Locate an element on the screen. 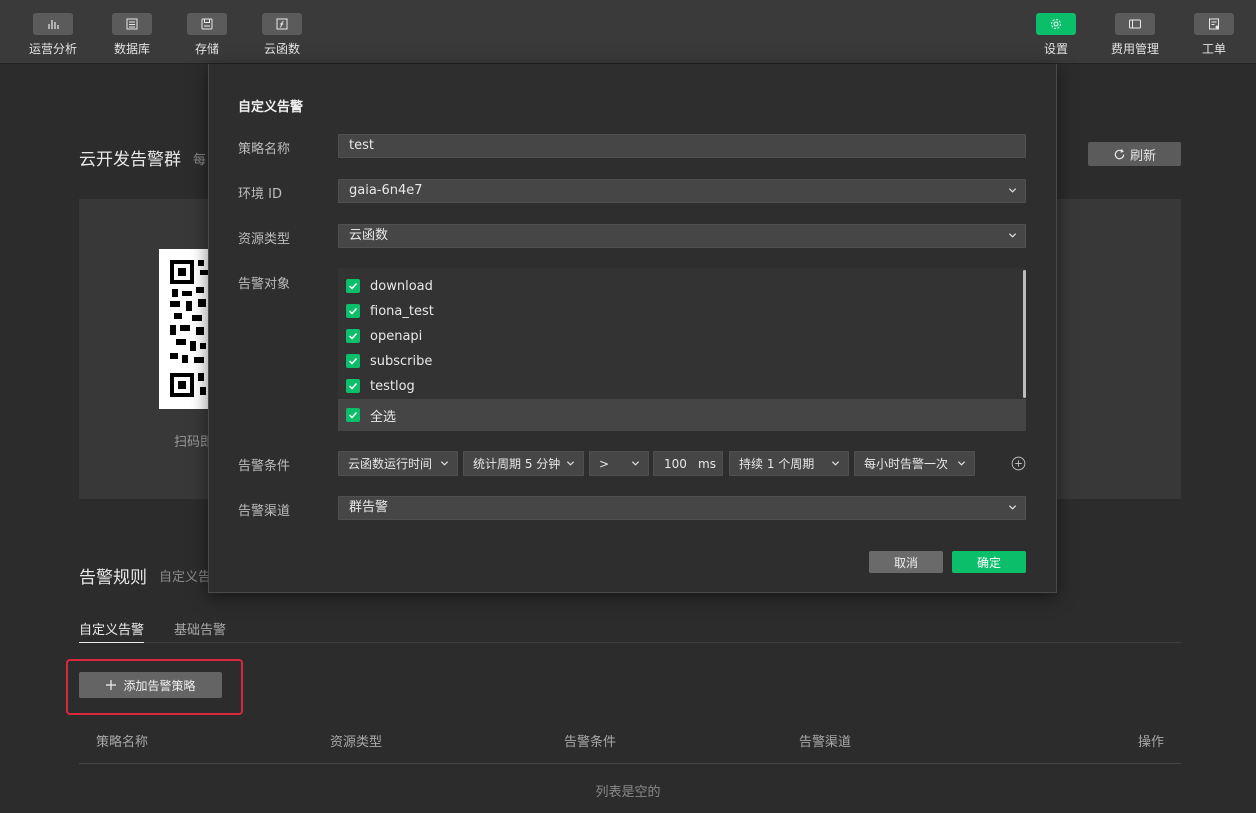  condition-period-select: 统计周期 5 分钟 is located at coordinates (523, 463).